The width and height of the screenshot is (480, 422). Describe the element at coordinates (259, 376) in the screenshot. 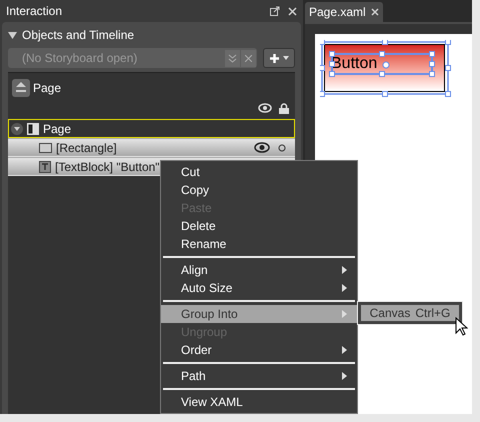

I see `menu-item: Path` at that location.